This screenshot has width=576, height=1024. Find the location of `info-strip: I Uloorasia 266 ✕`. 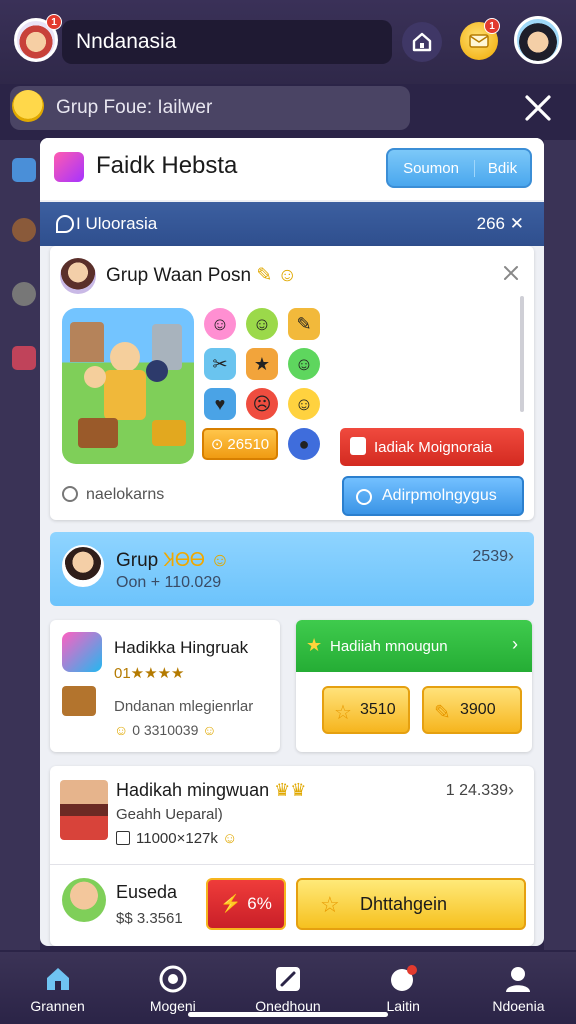

info-strip: I Uloorasia 266 ✕ is located at coordinates (292, 224).